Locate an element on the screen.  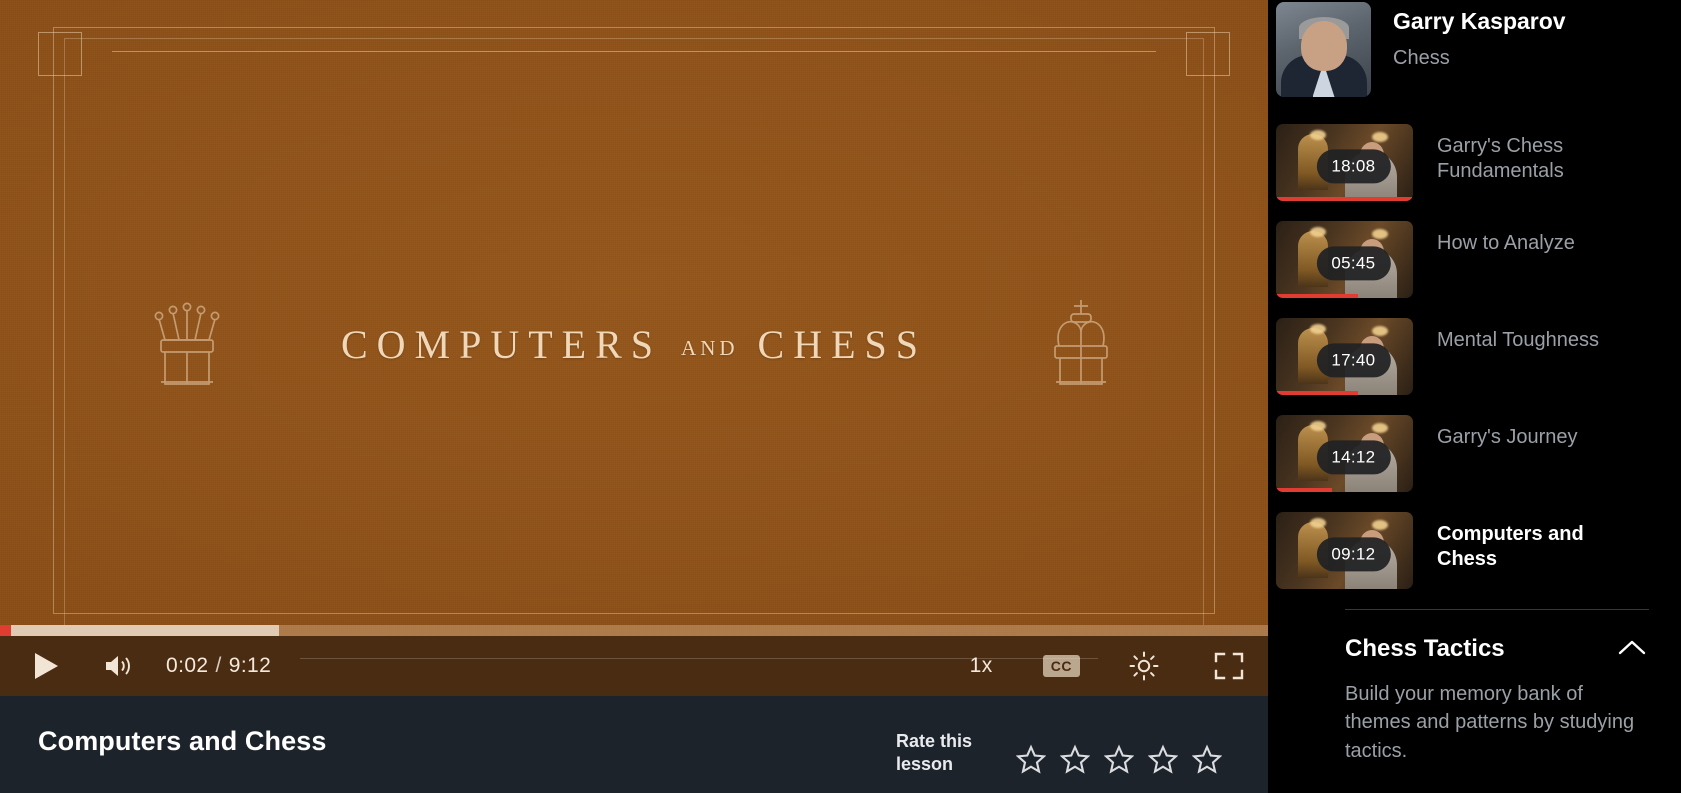
settings-button is located at coordinates (1144, 666).